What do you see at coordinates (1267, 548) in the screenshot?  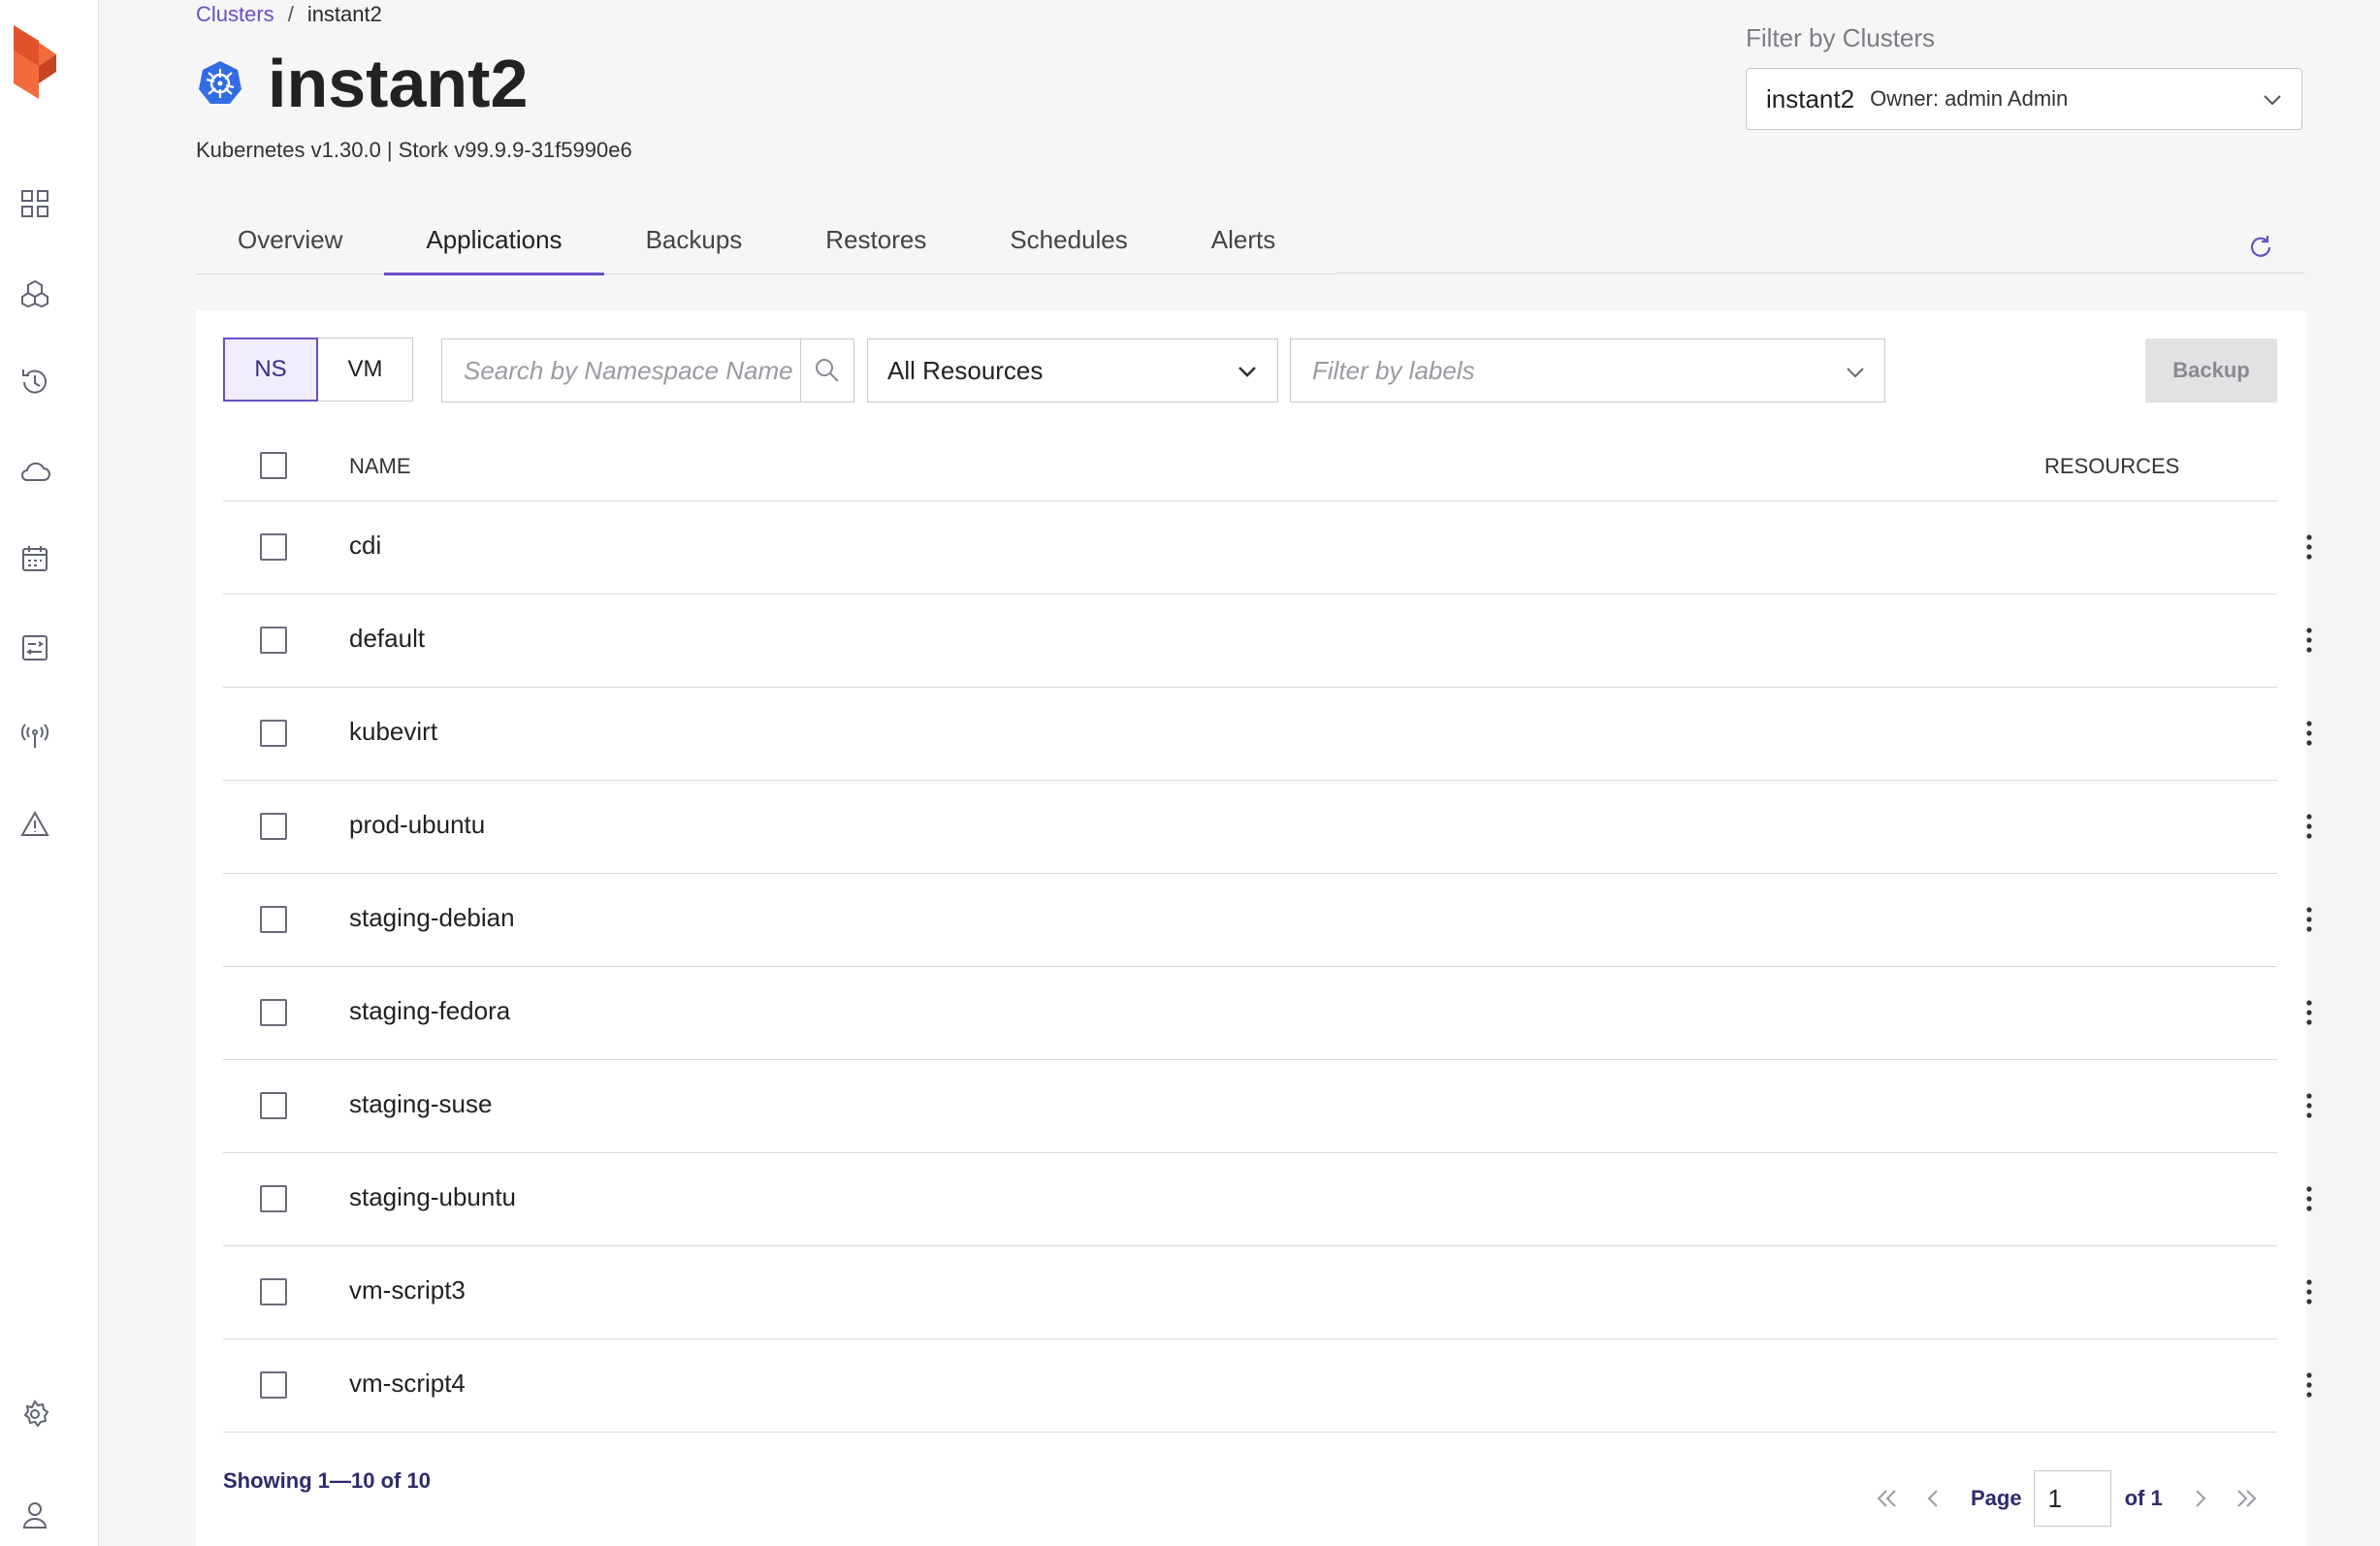 I see `table-row: cdi` at bounding box center [1267, 548].